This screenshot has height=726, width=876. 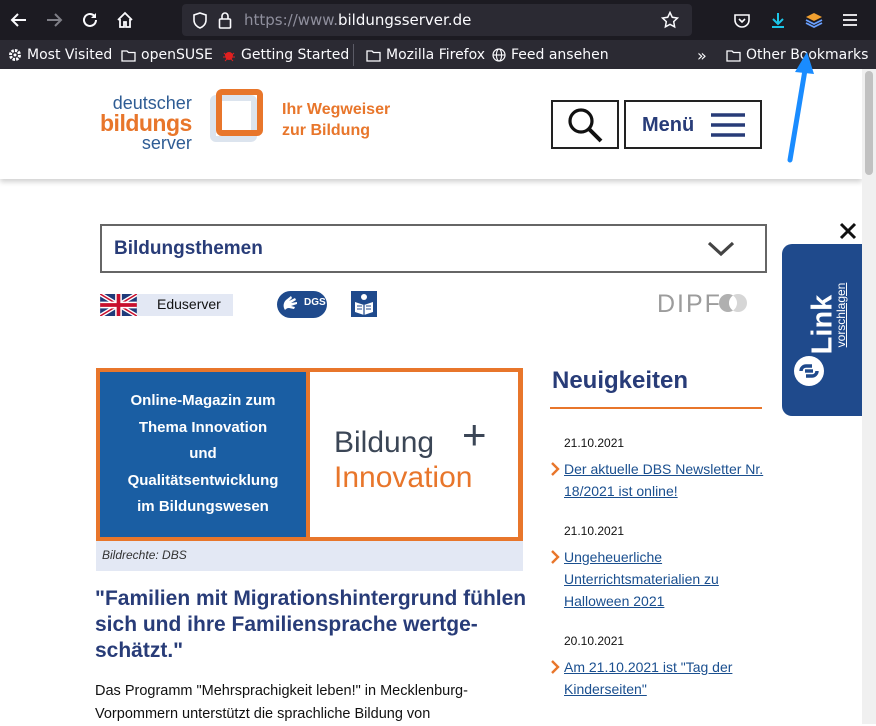 I want to click on home-icon, so click(x=125, y=19).